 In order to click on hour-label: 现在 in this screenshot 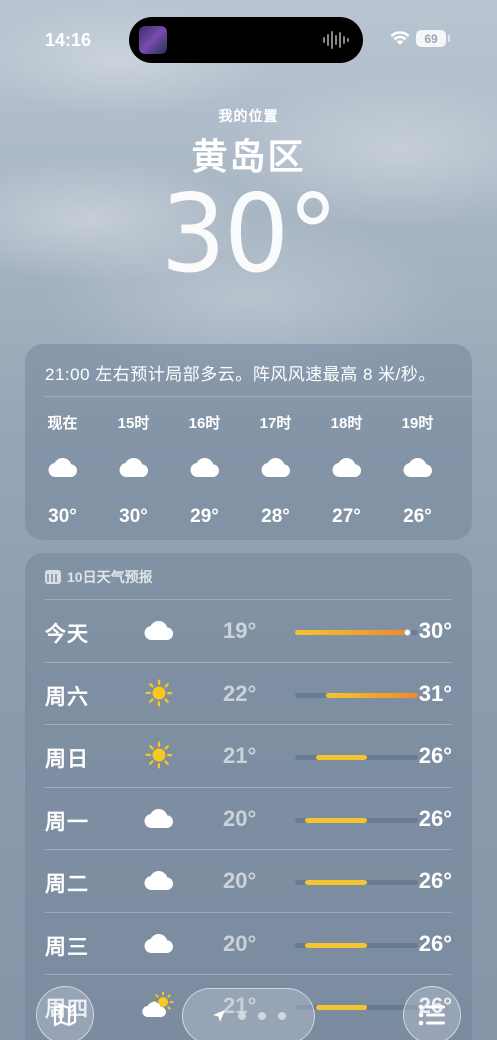, I will do `click(62, 423)`.